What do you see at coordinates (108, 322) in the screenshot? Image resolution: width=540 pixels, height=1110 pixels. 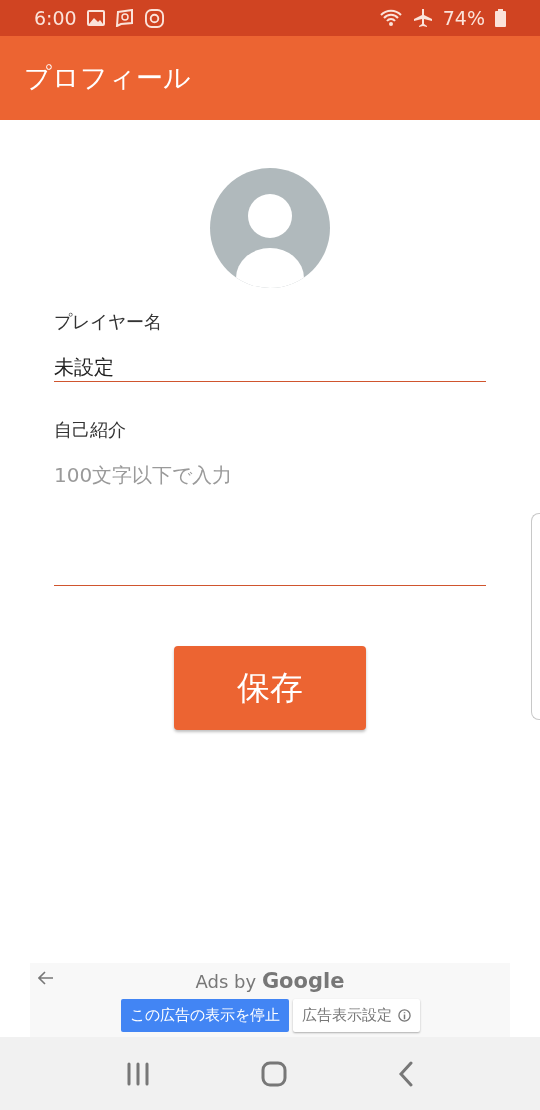 I see `field-label: プレイヤー名` at bounding box center [108, 322].